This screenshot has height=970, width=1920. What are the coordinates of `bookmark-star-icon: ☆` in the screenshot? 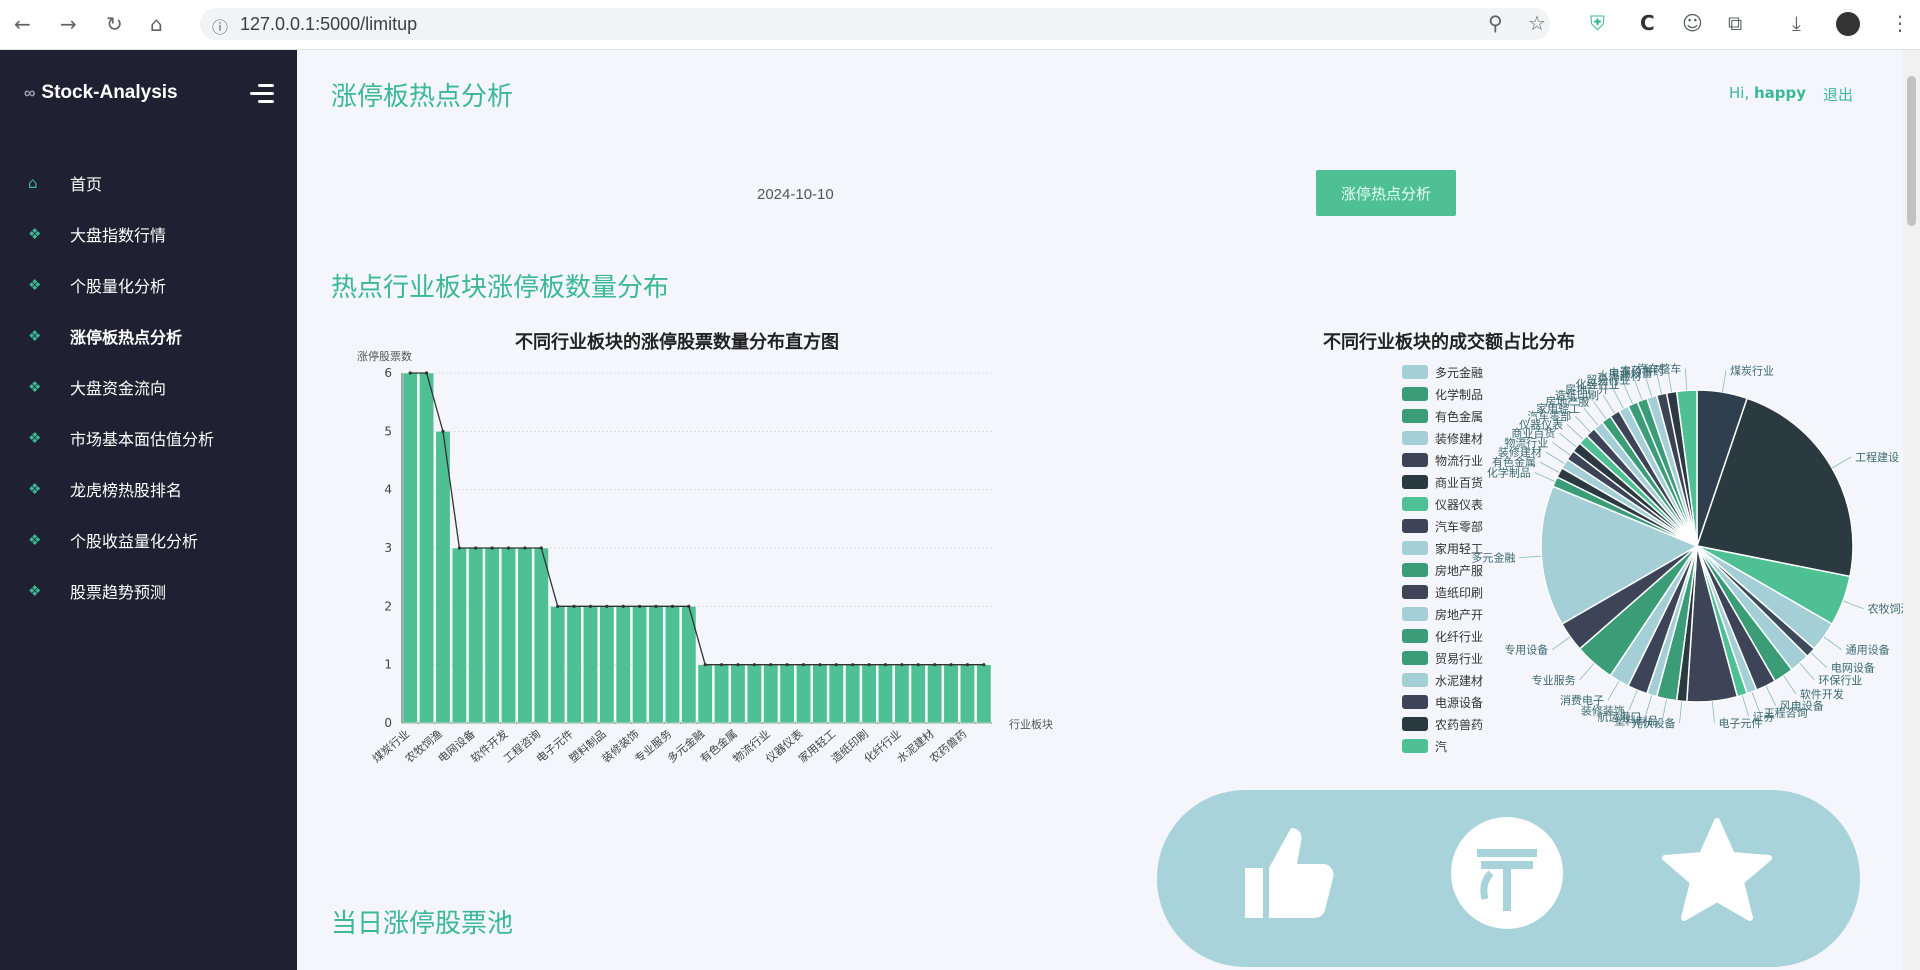 It's located at (1537, 23).